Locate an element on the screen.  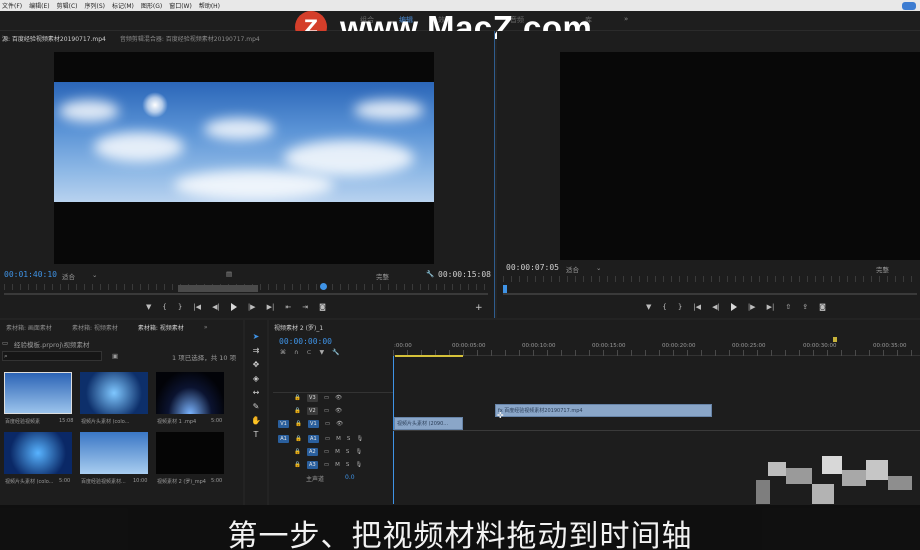
marker-icon is located at coordinates (835, 339).